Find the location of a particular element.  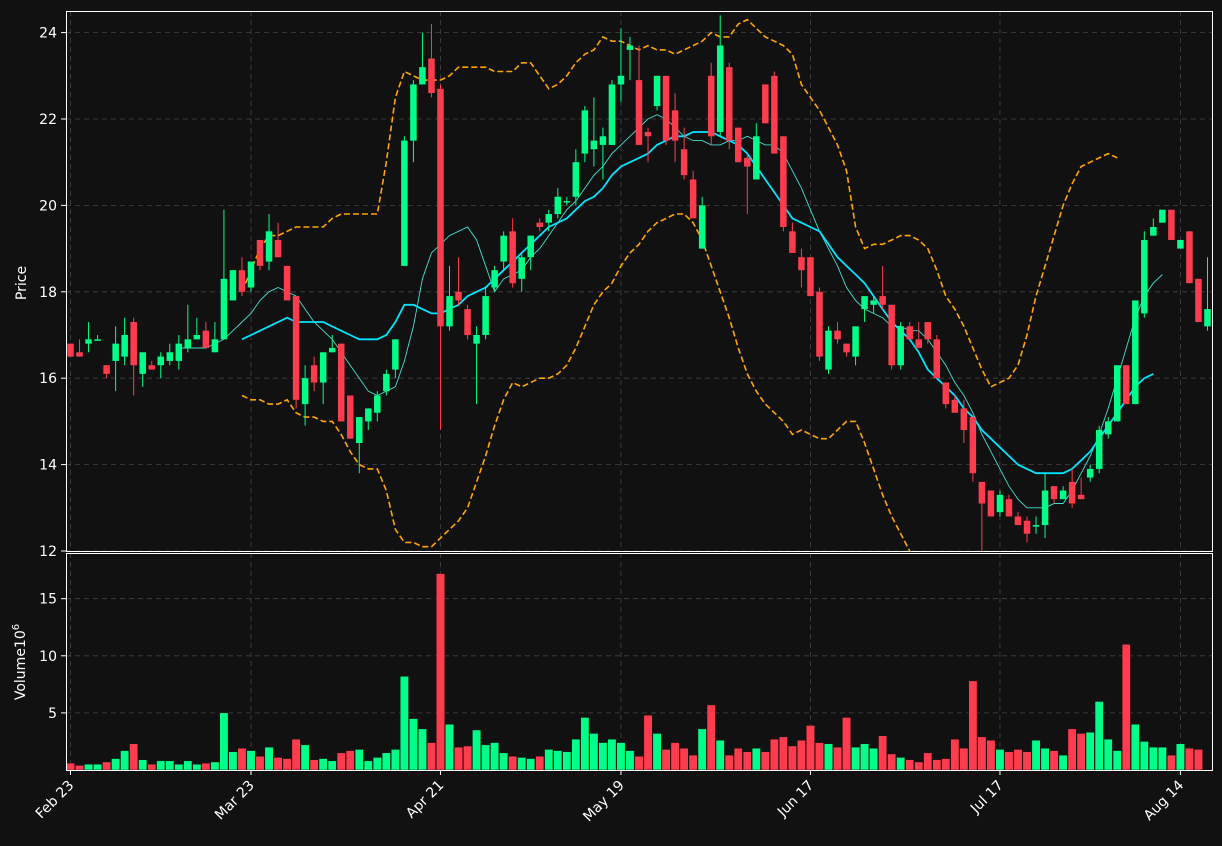

price-tick-label: 24 is located at coordinates (48, 34).